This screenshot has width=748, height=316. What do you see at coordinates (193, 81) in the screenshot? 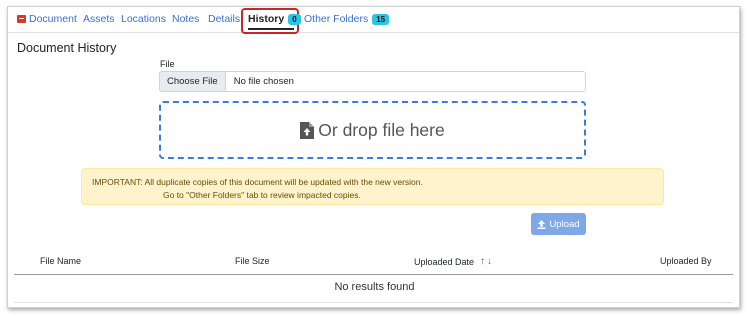
I see `choose-file-button: Choose File` at bounding box center [193, 81].